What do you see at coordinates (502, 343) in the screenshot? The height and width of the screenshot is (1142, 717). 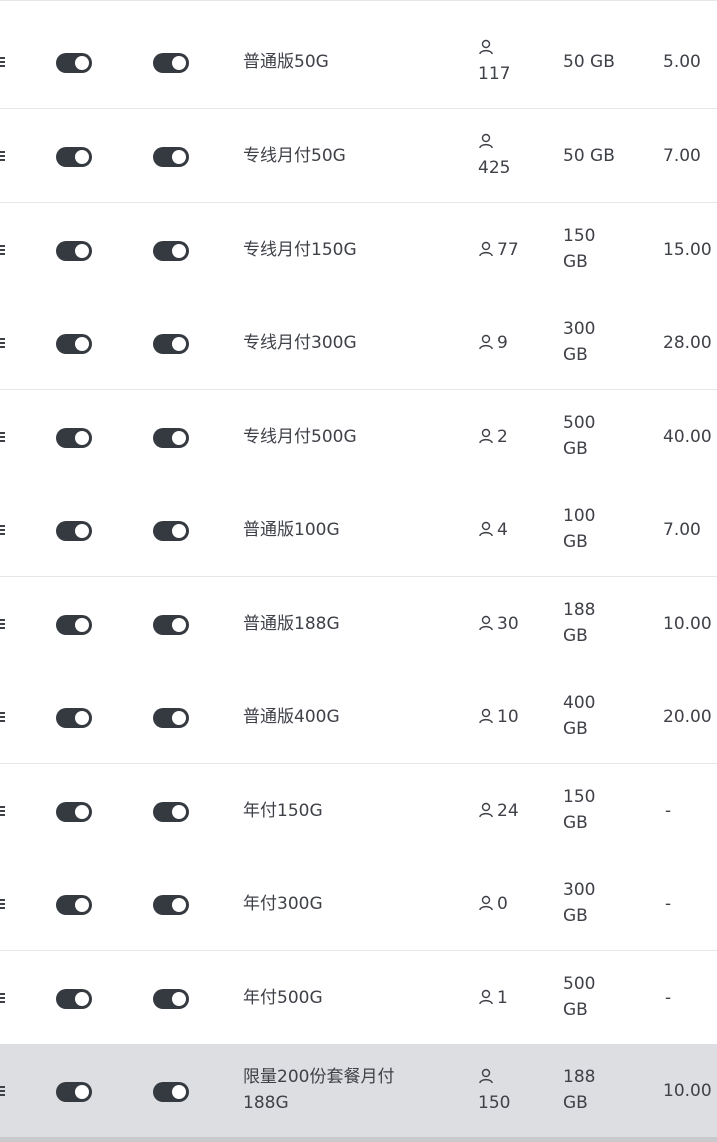 I see `user-count-value: 9` at bounding box center [502, 343].